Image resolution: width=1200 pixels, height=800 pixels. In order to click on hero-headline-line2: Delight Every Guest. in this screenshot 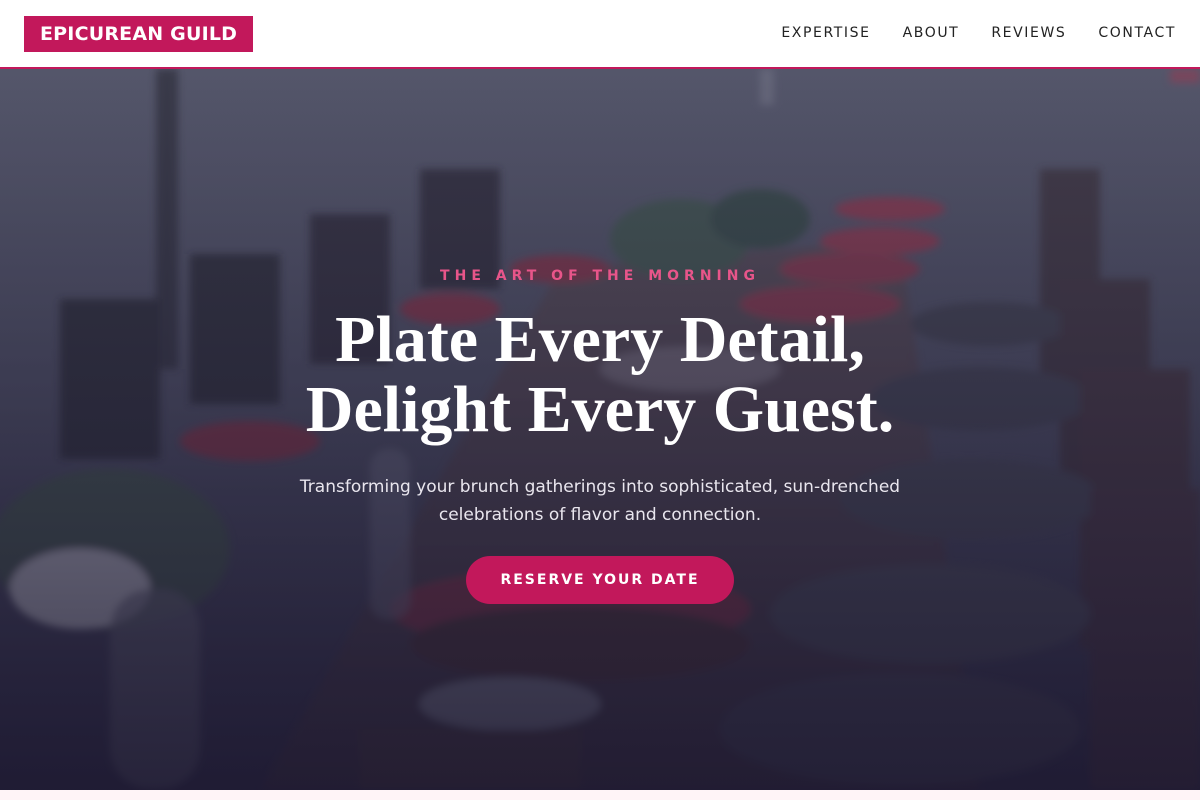, I will do `click(600, 409)`.